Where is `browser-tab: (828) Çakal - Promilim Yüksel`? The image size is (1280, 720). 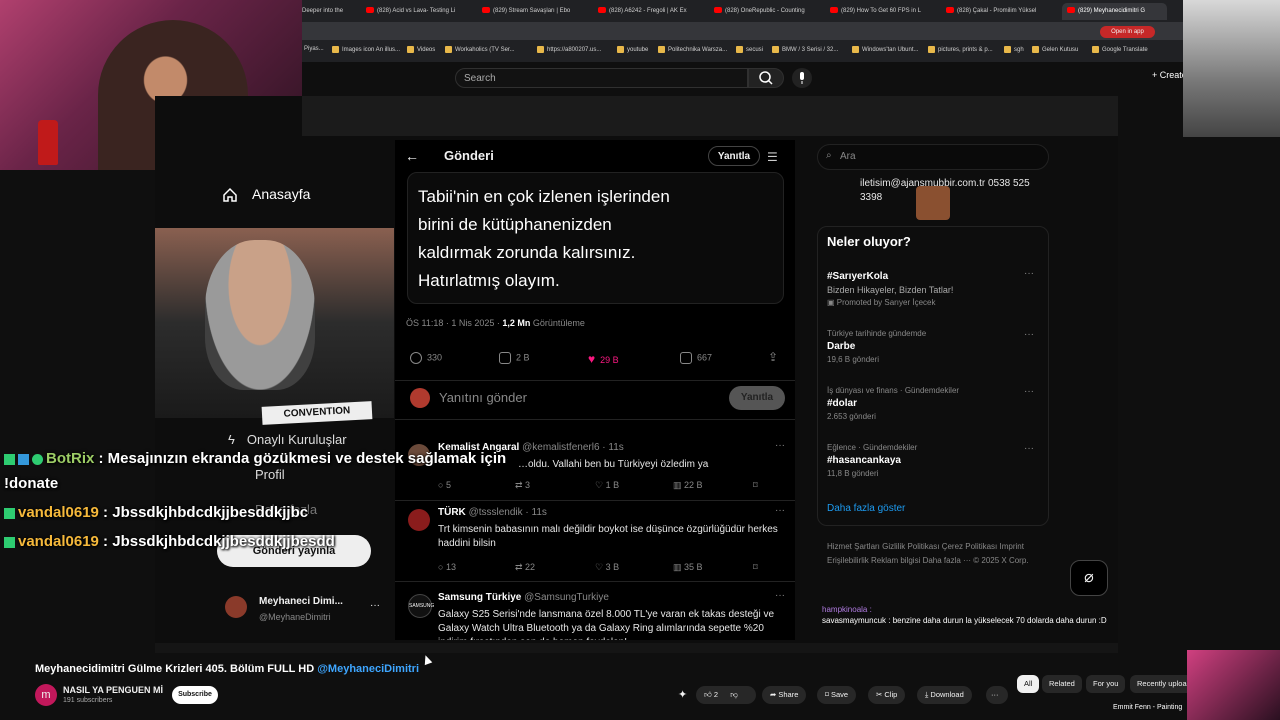 browser-tab: (828) Çakal - Promilim Yüksel is located at coordinates (1001, 11).